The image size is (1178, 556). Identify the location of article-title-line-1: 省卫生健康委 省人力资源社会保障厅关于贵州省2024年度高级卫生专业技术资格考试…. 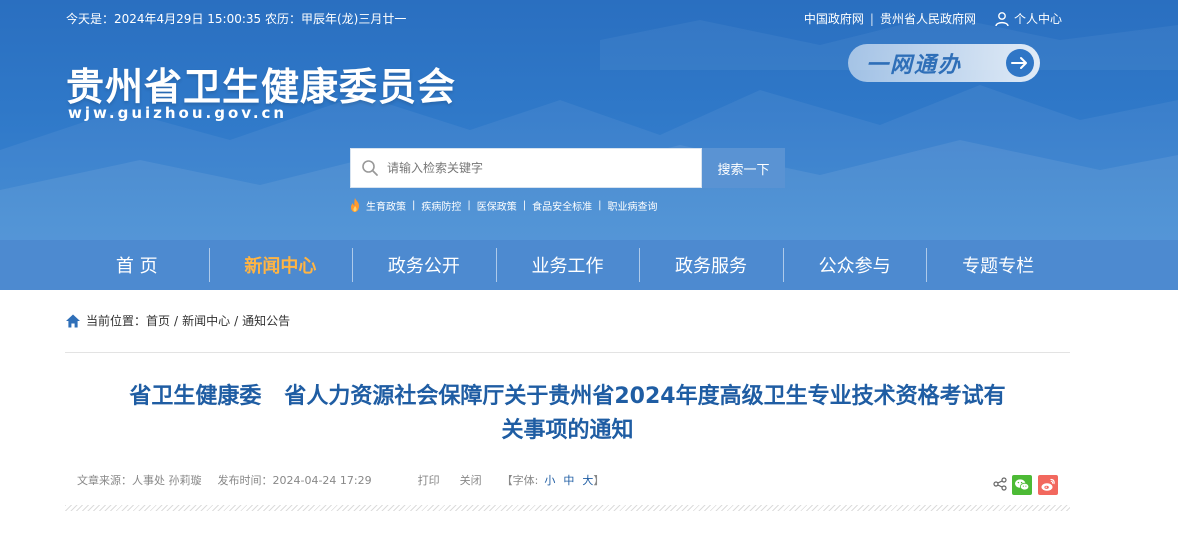
(567, 396).